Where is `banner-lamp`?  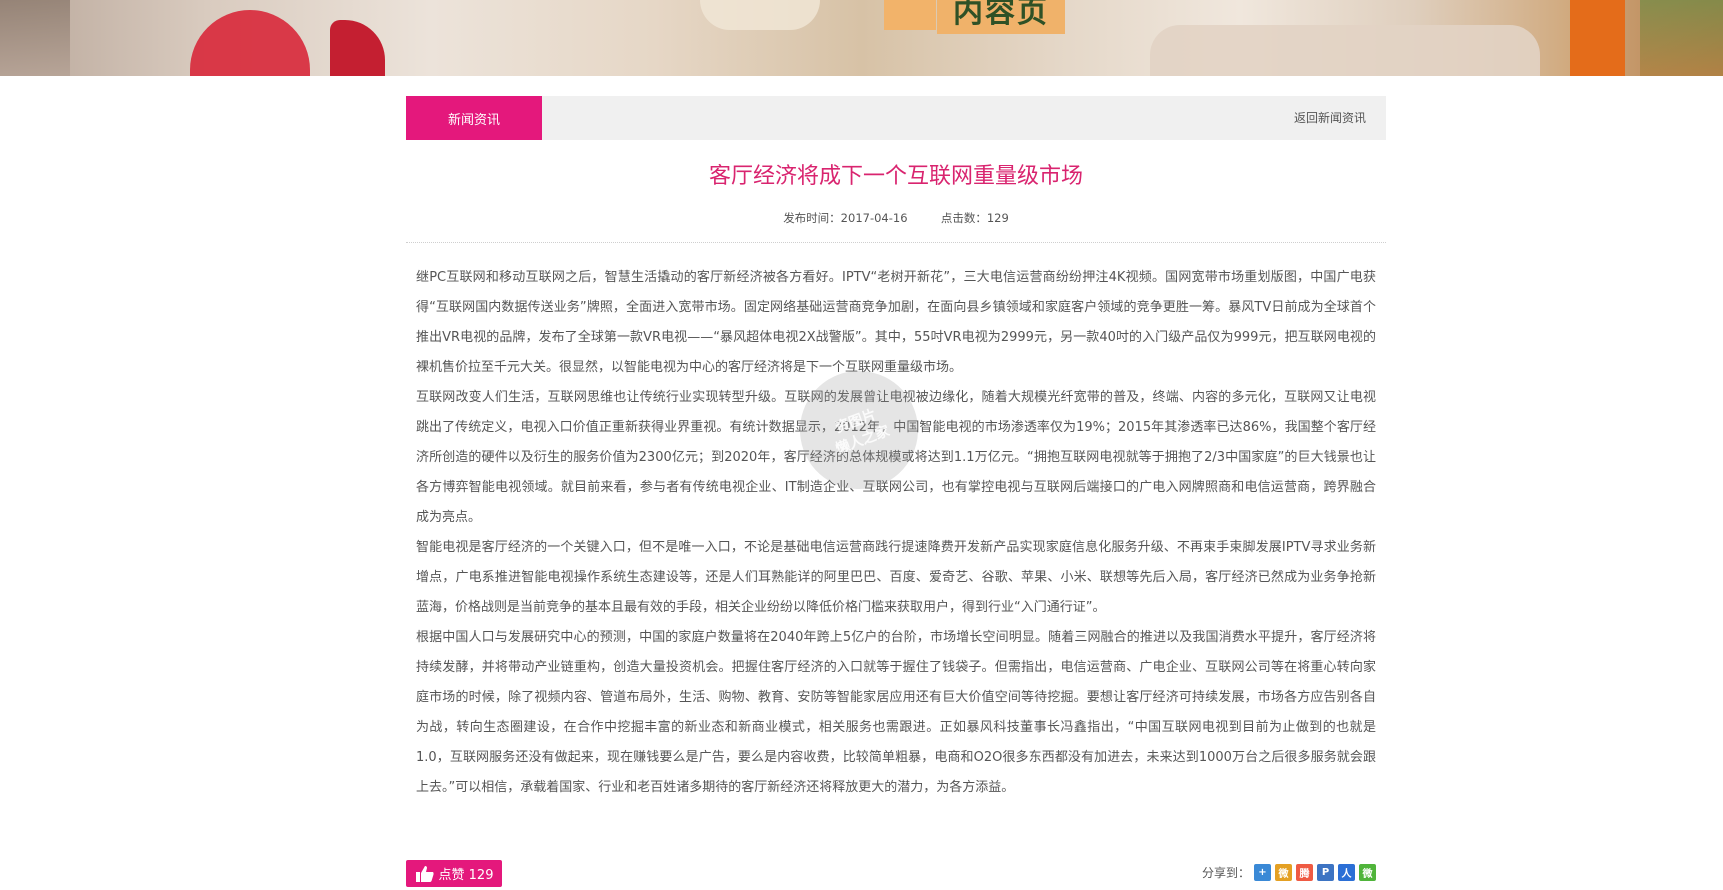 banner-lamp is located at coordinates (760, 15).